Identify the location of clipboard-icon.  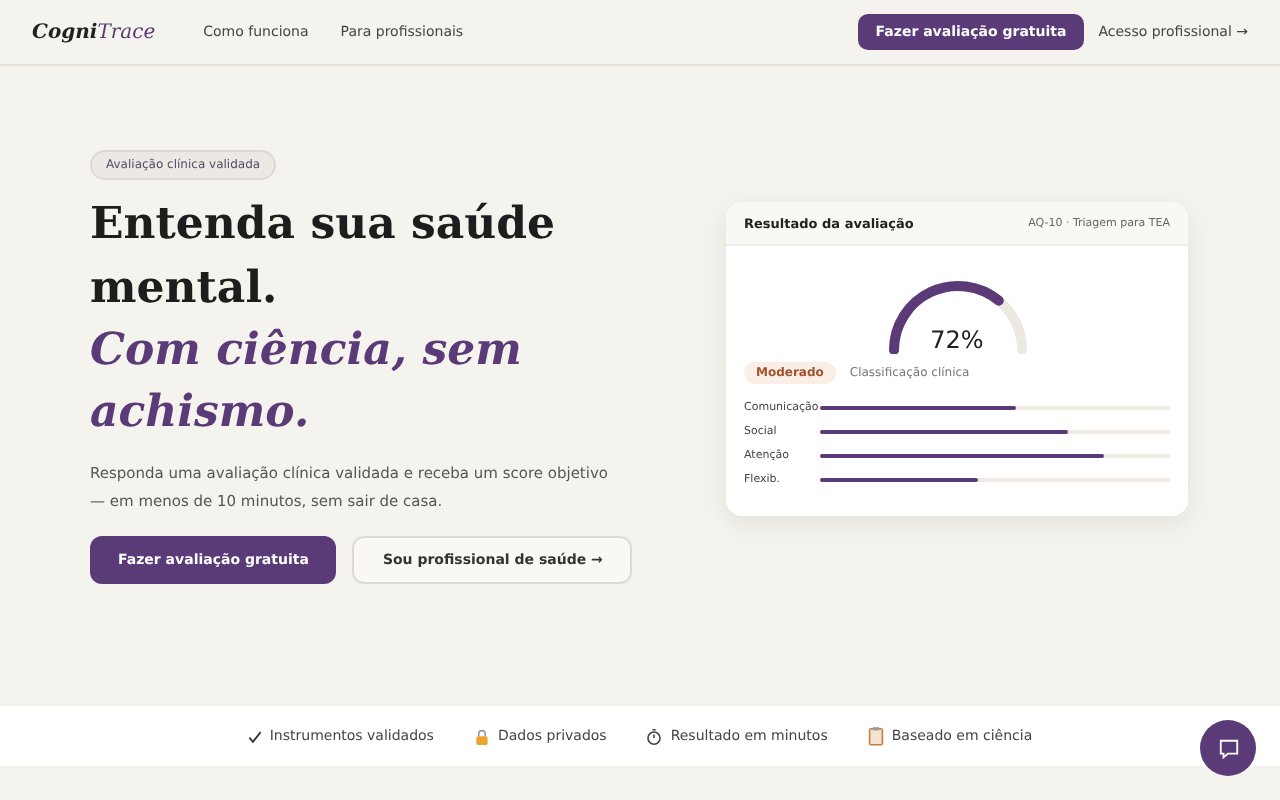
(875, 736).